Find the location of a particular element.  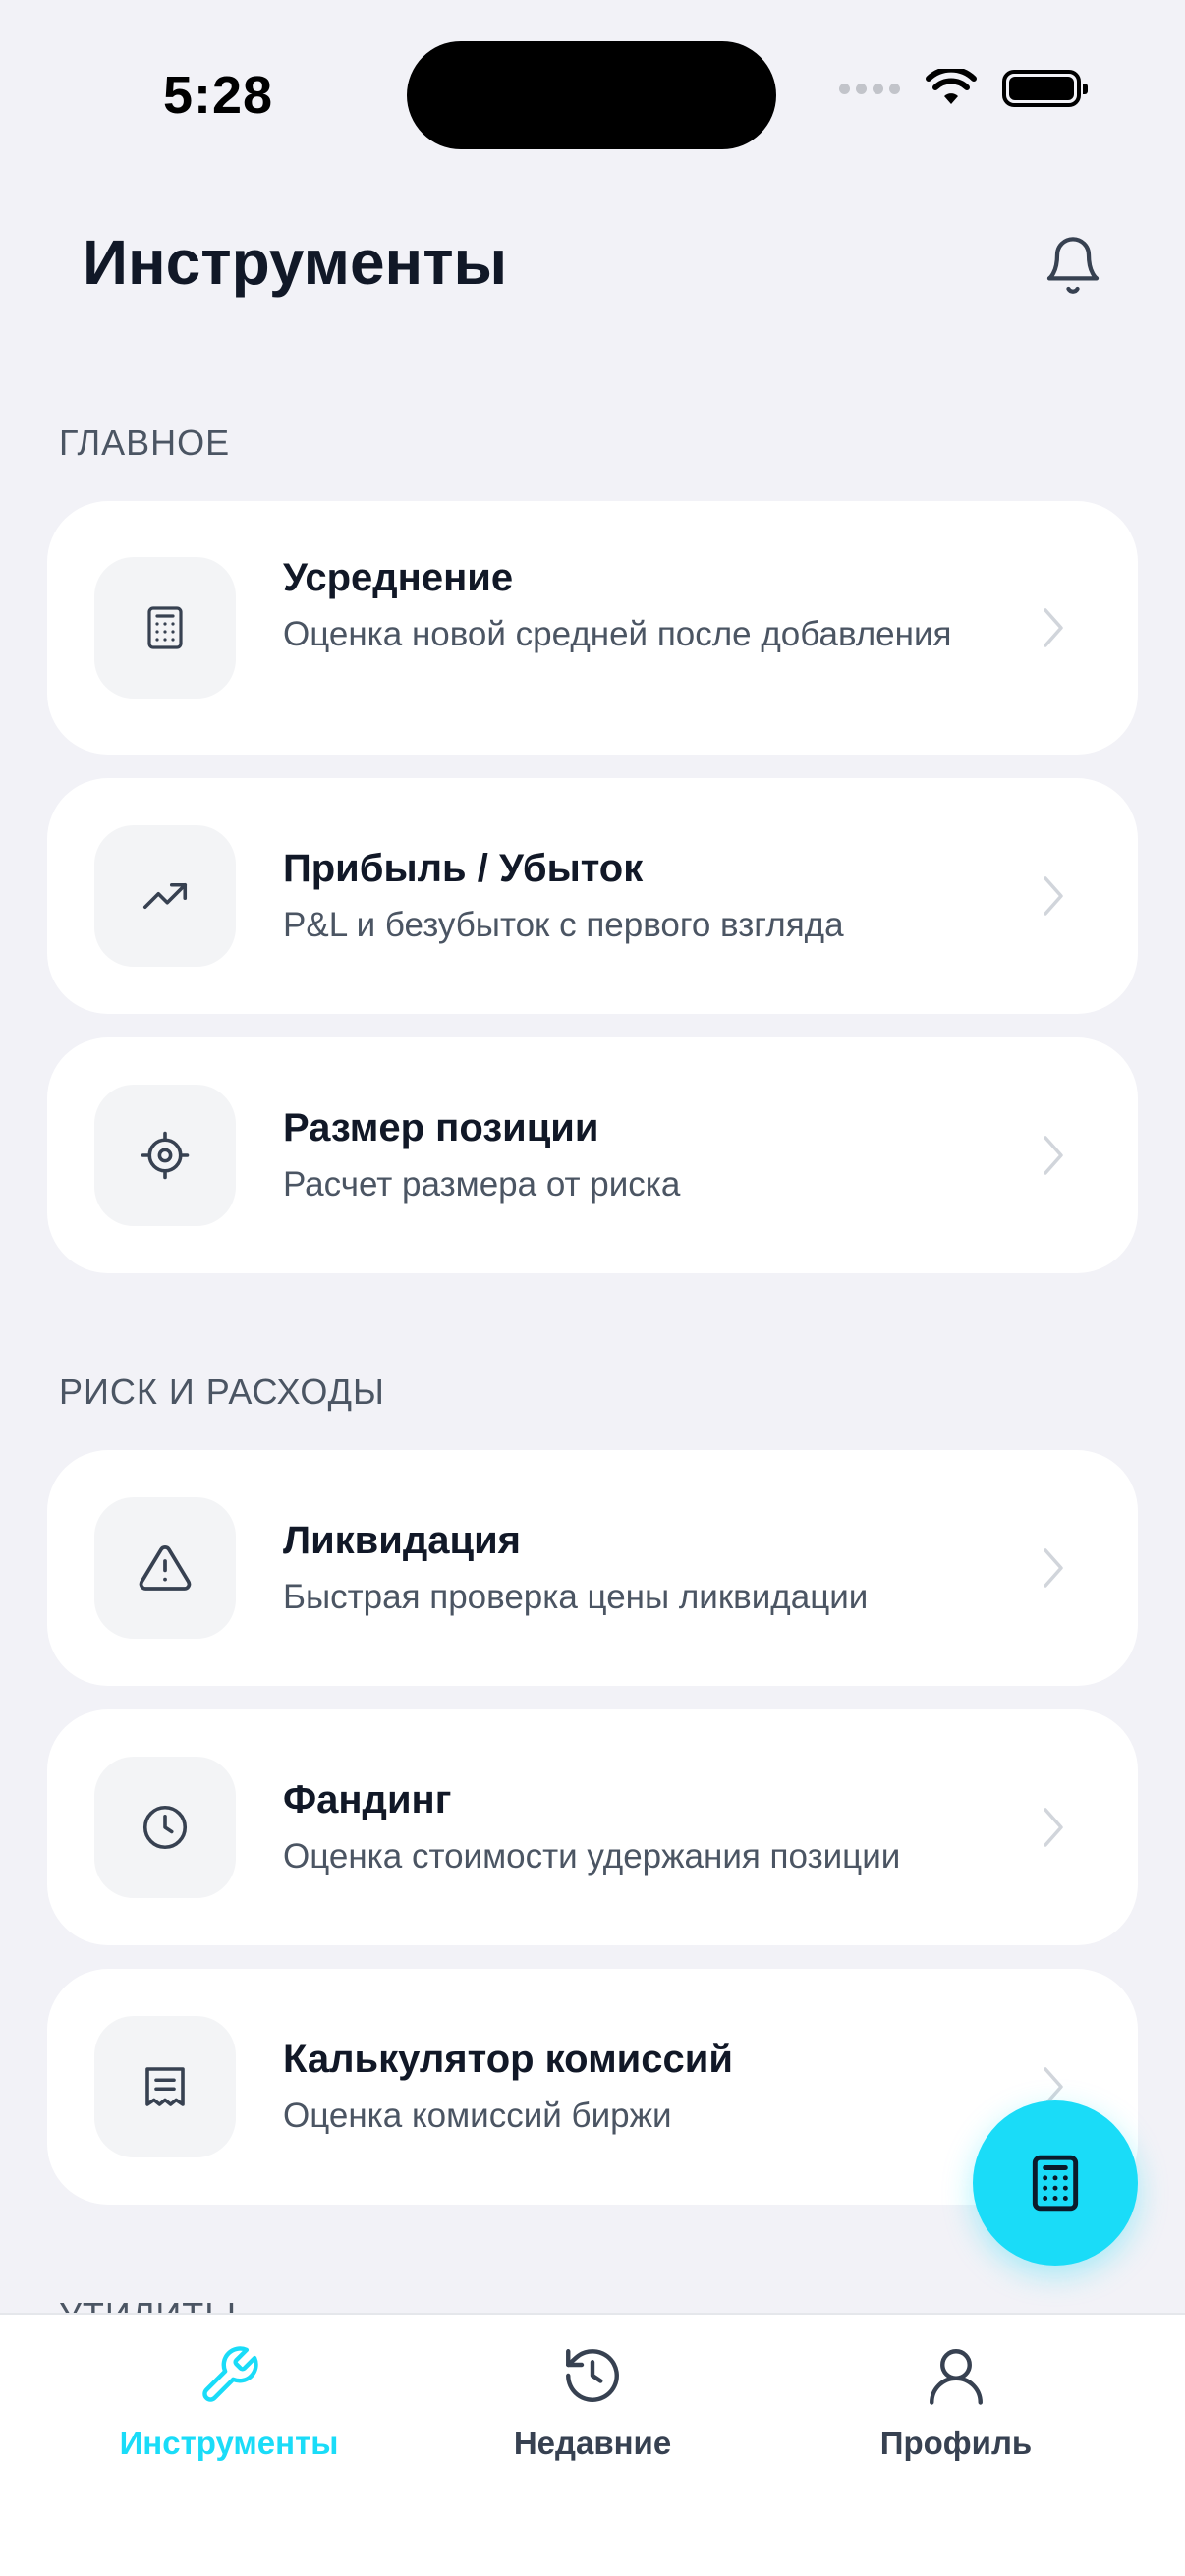

bell-icon is located at coordinates (1073, 265).